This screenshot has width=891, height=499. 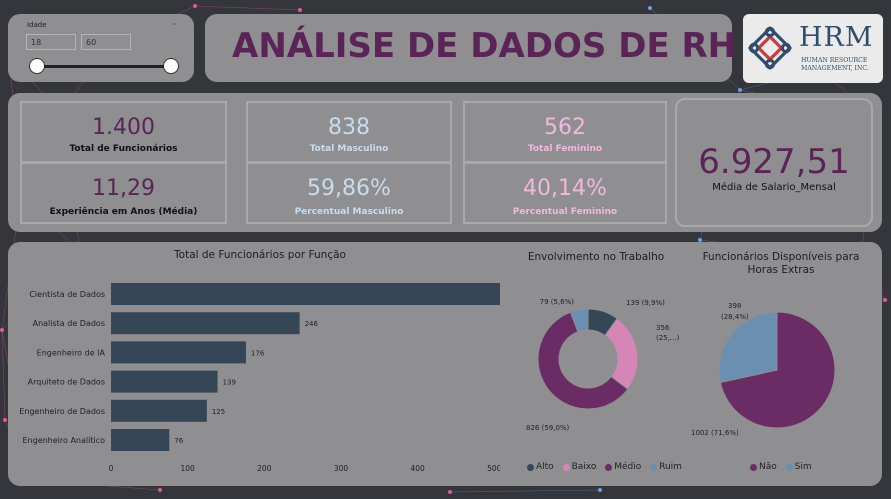 I want to click on legend-dot-baixo, so click(x=566, y=467).